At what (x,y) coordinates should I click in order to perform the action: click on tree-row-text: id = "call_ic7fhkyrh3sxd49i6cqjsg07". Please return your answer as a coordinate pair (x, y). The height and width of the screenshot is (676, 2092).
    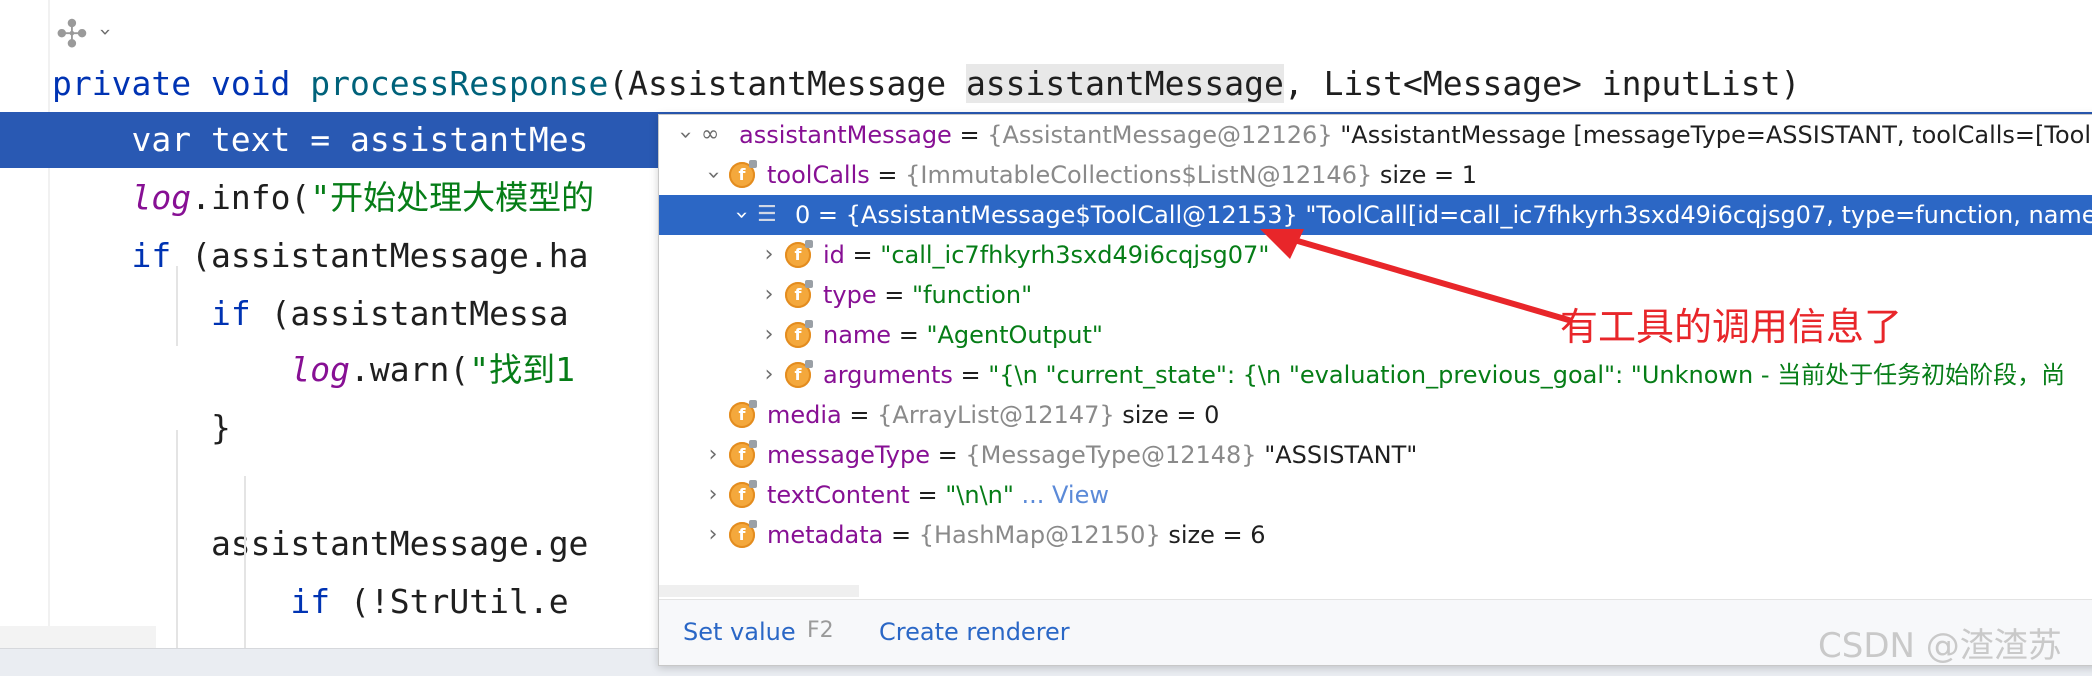
    Looking at the image, I should click on (1046, 255).